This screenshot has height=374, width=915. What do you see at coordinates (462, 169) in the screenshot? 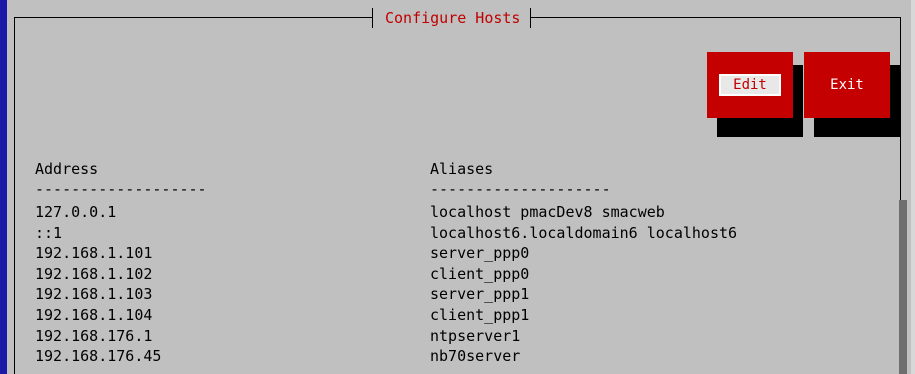
I see `aliases-column-header: Aliases` at bounding box center [462, 169].